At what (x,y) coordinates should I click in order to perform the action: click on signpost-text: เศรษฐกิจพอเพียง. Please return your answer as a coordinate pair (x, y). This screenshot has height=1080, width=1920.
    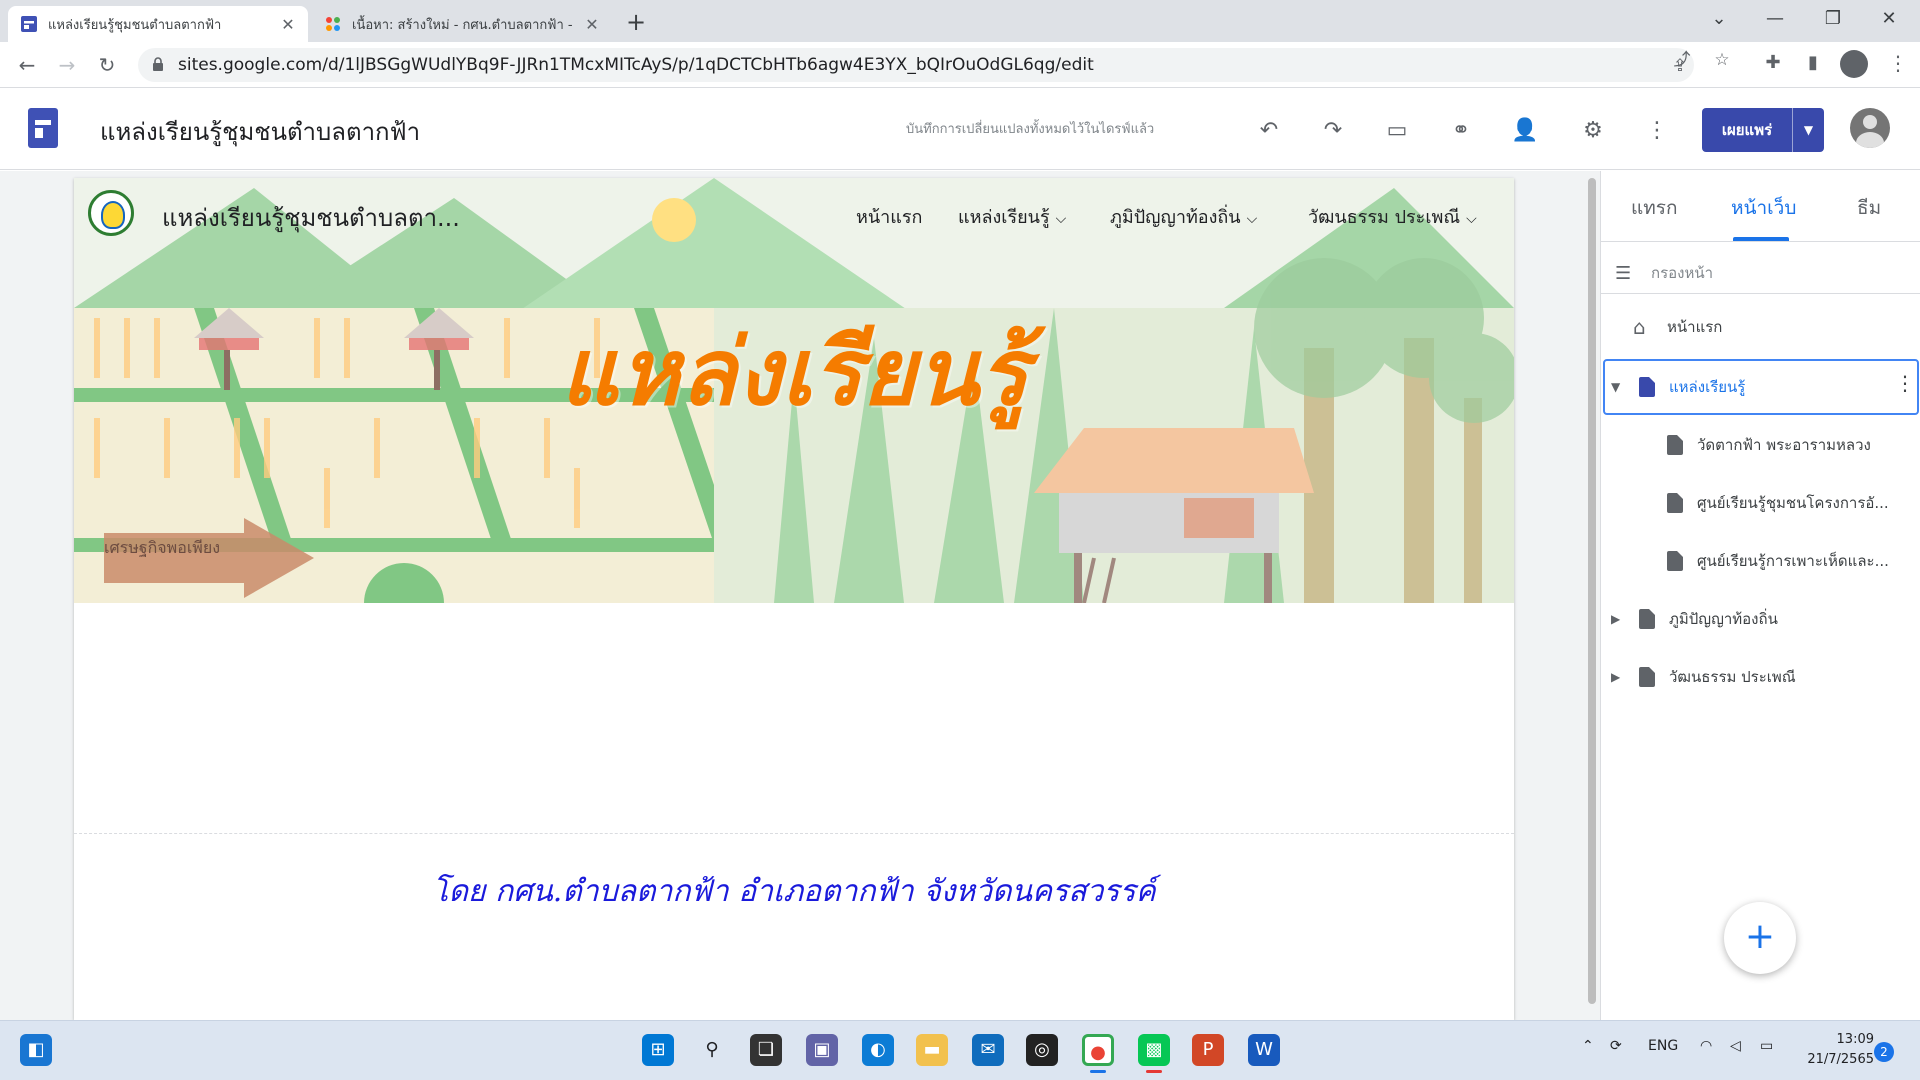
    Looking at the image, I should click on (162, 547).